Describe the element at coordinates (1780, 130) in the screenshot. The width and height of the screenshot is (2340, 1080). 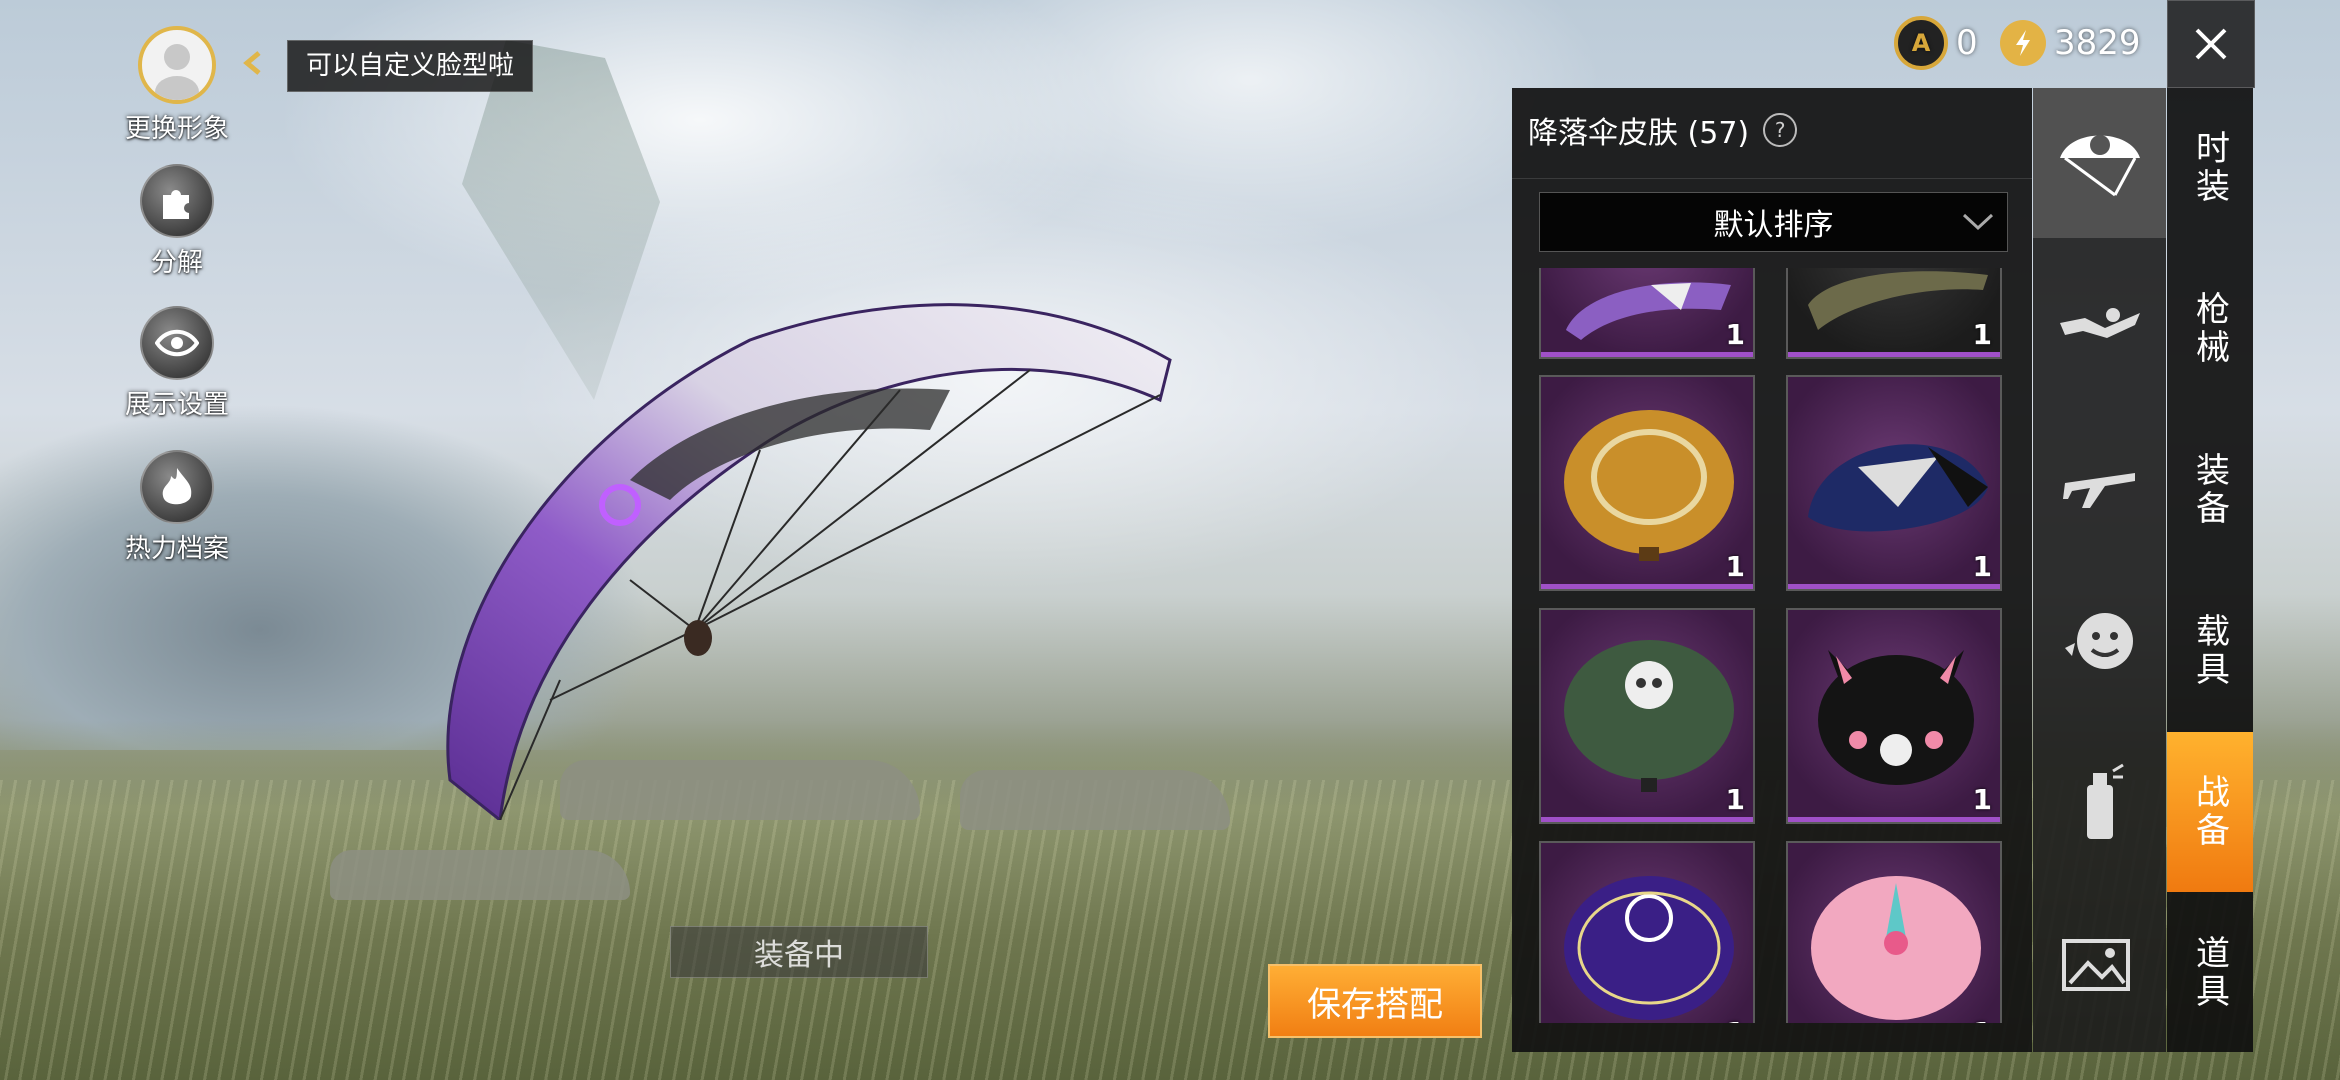
I see `help-icon: ?` at that location.